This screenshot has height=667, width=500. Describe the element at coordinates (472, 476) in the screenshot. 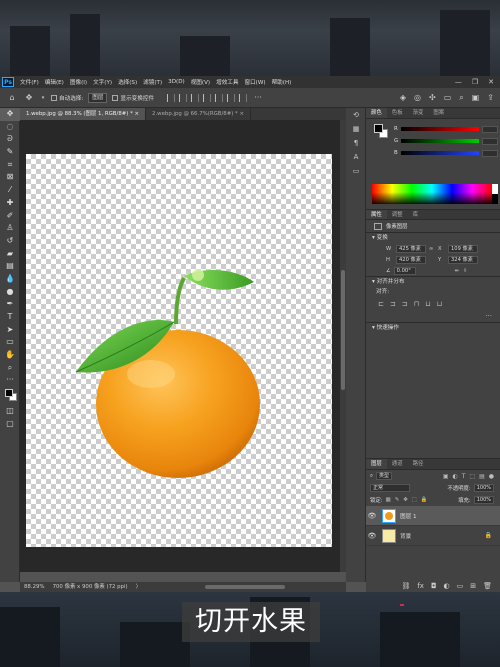

I see `filter-shape-icon: ⬚` at that location.